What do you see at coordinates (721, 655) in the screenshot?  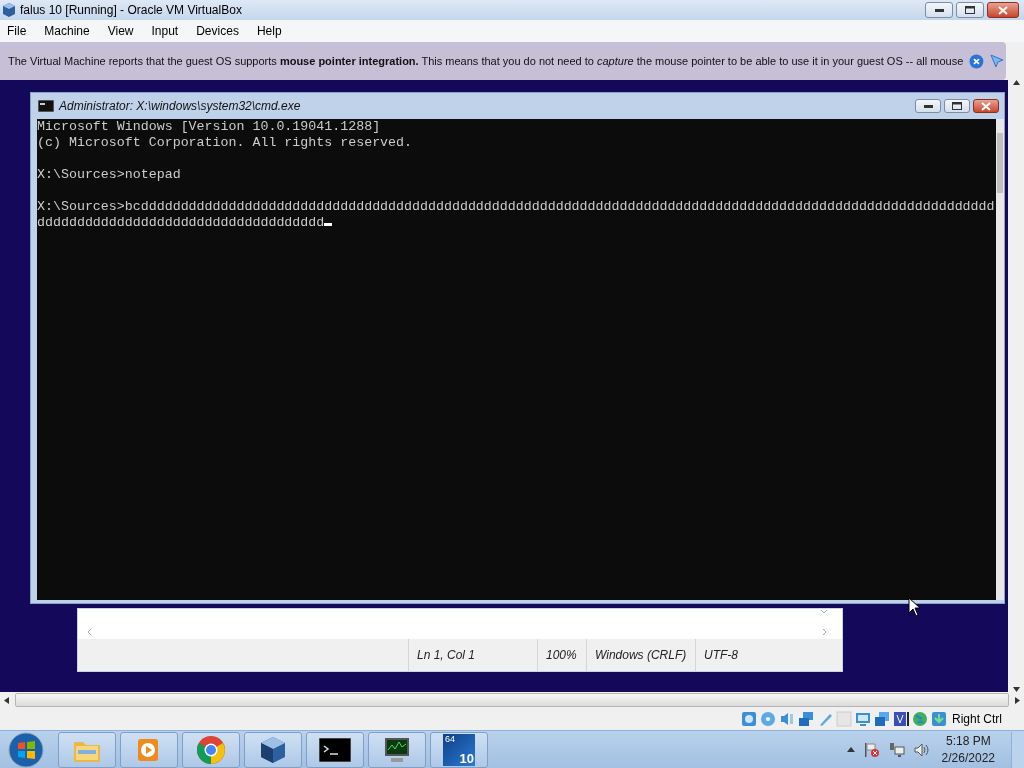 I see `status-text: UTF-8` at bounding box center [721, 655].